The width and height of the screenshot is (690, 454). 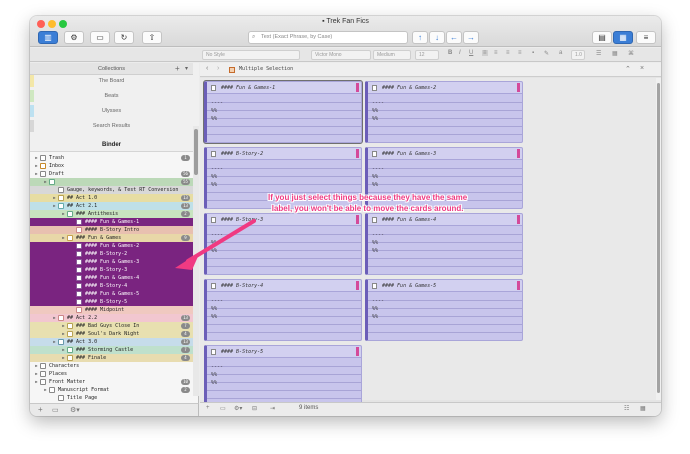 What do you see at coordinates (623, 37) in the screenshot?
I see `view-corkboard-button: ▦` at bounding box center [623, 37].